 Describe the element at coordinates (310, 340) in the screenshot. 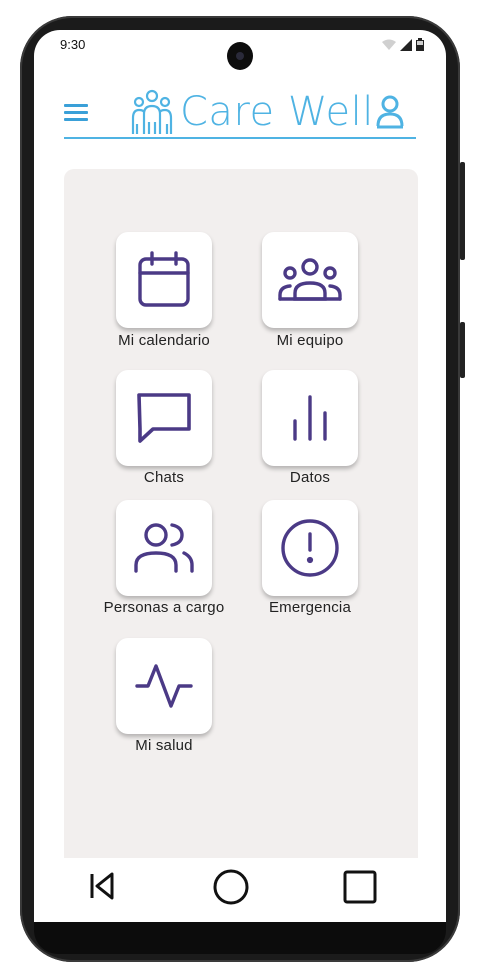

I see `tile-label: Mi equipo` at that location.